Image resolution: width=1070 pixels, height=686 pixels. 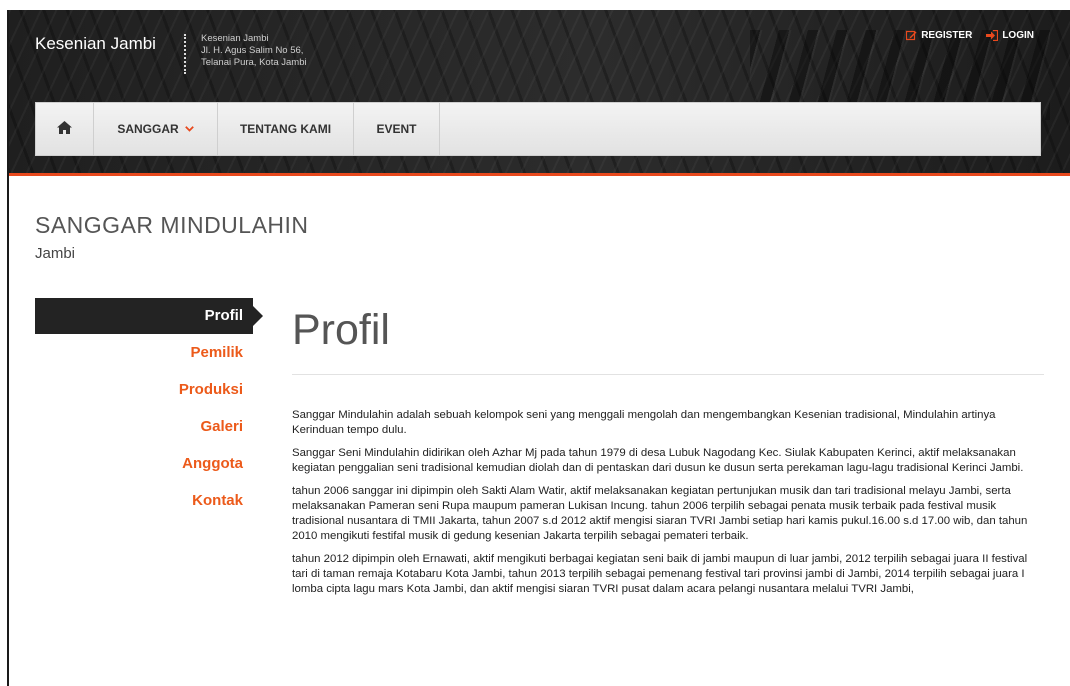 What do you see at coordinates (992, 35) in the screenshot?
I see `sign-in-icon` at bounding box center [992, 35].